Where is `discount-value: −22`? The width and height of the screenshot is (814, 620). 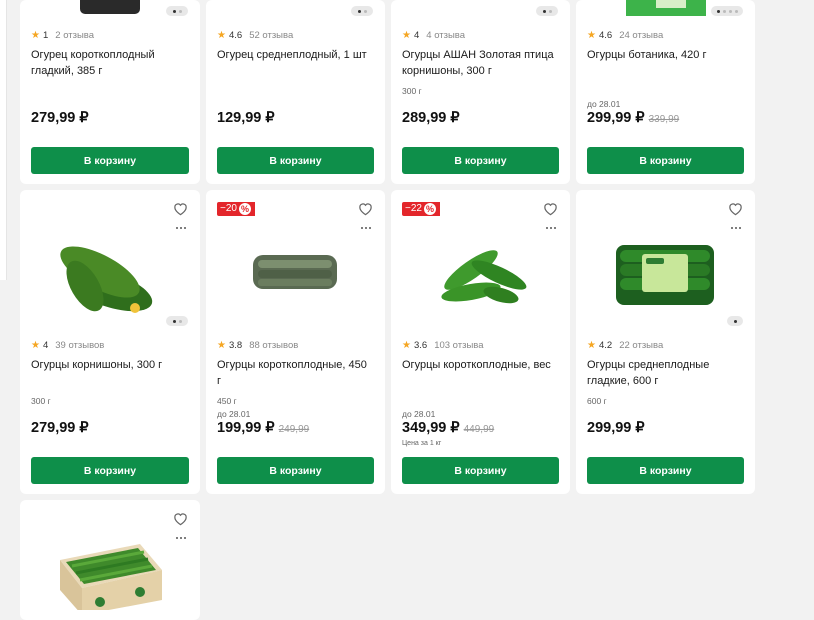
discount-value: −22 is located at coordinates (413, 208).